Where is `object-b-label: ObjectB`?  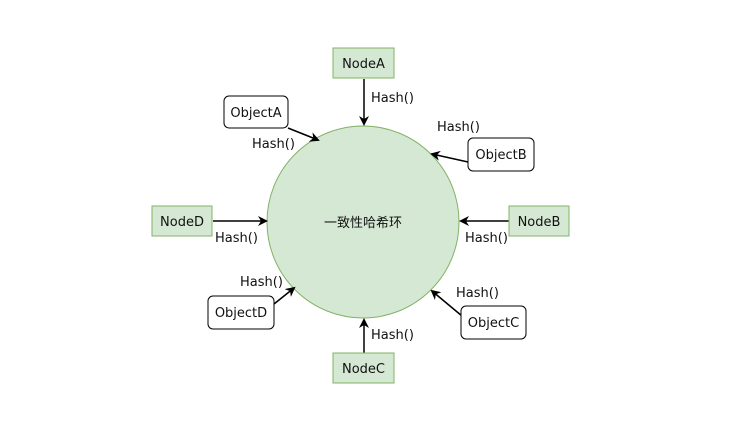
object-b-label: ObjectB is located at coordinates (500, 155).